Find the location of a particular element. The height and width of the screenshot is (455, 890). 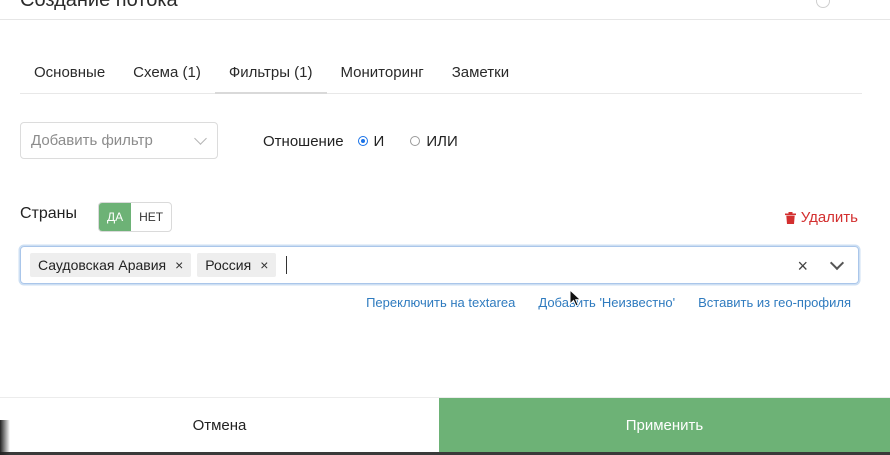

add-filter-placeholder: Добавить фильтр is located at coordinates (92, 140).